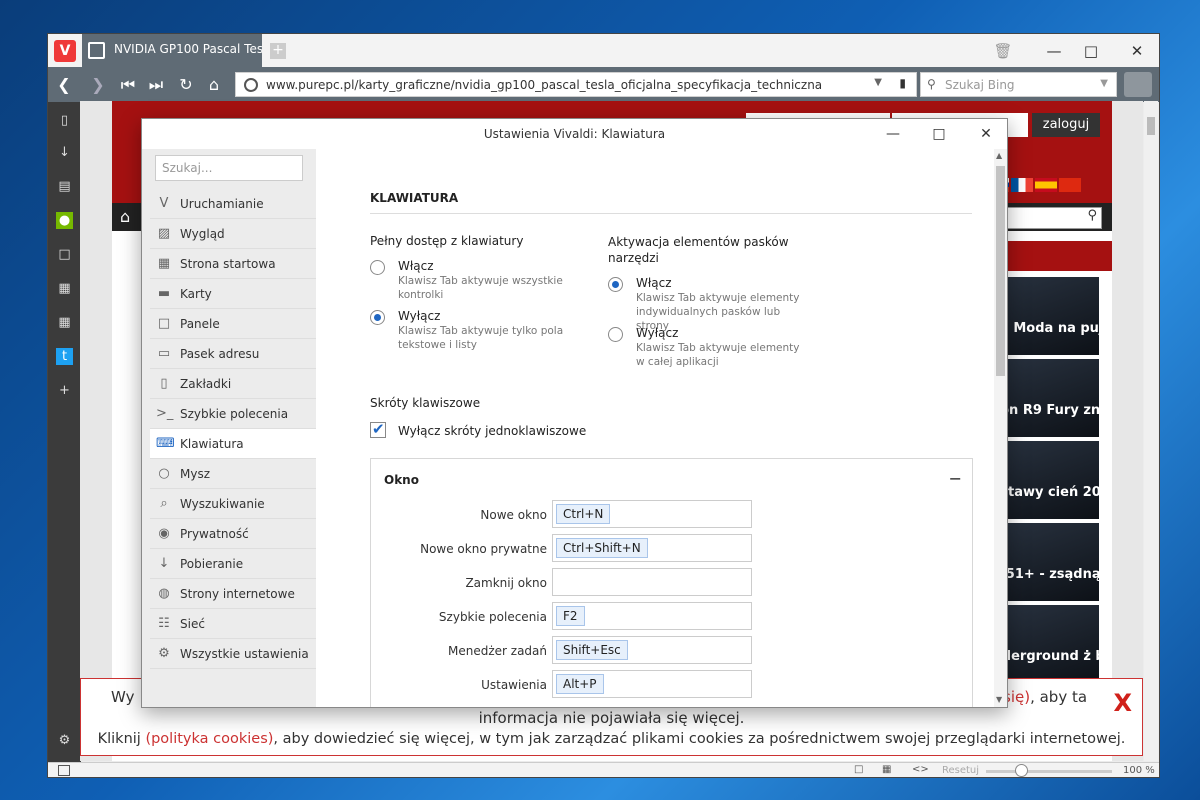 This screenshot has width=1200, height=800. I want to click on shortcut-key: Ctrl+Shift+N, so click(602, 548).